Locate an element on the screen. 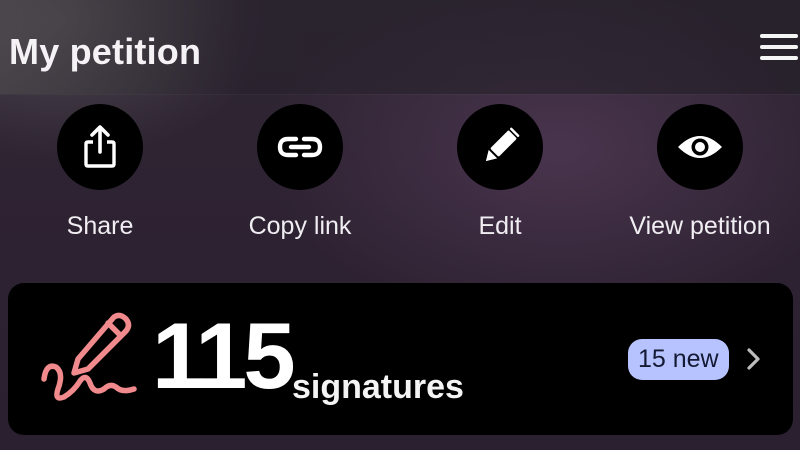 This screenshot has height=450, width=800. edit-button: Edit is located at coordinates (500, 179).